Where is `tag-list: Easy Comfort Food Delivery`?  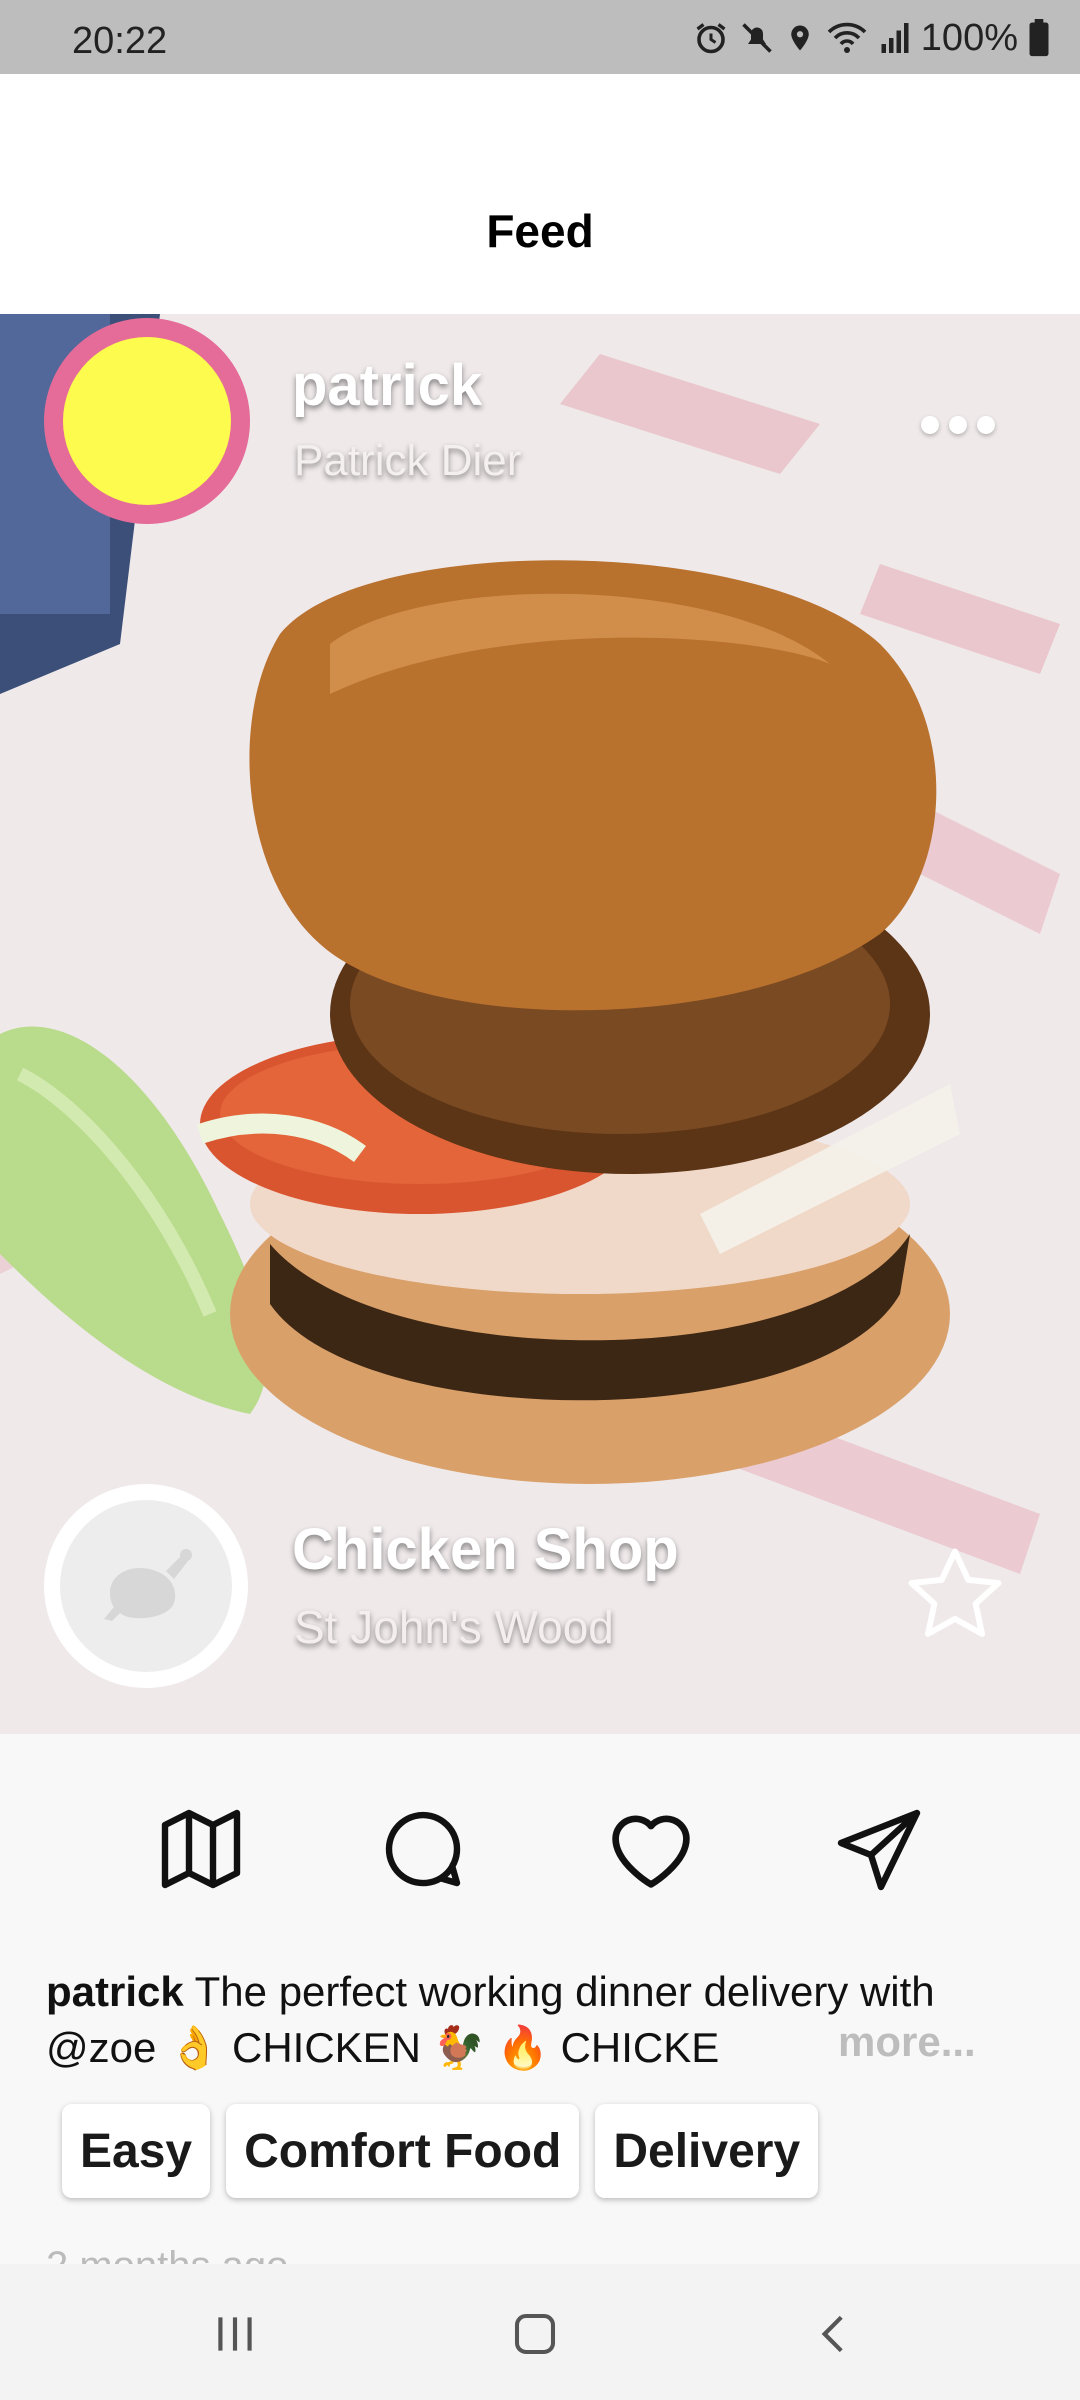
tag-list: Easy Comfort Food Delivery is located at coordinates (440, 2151).